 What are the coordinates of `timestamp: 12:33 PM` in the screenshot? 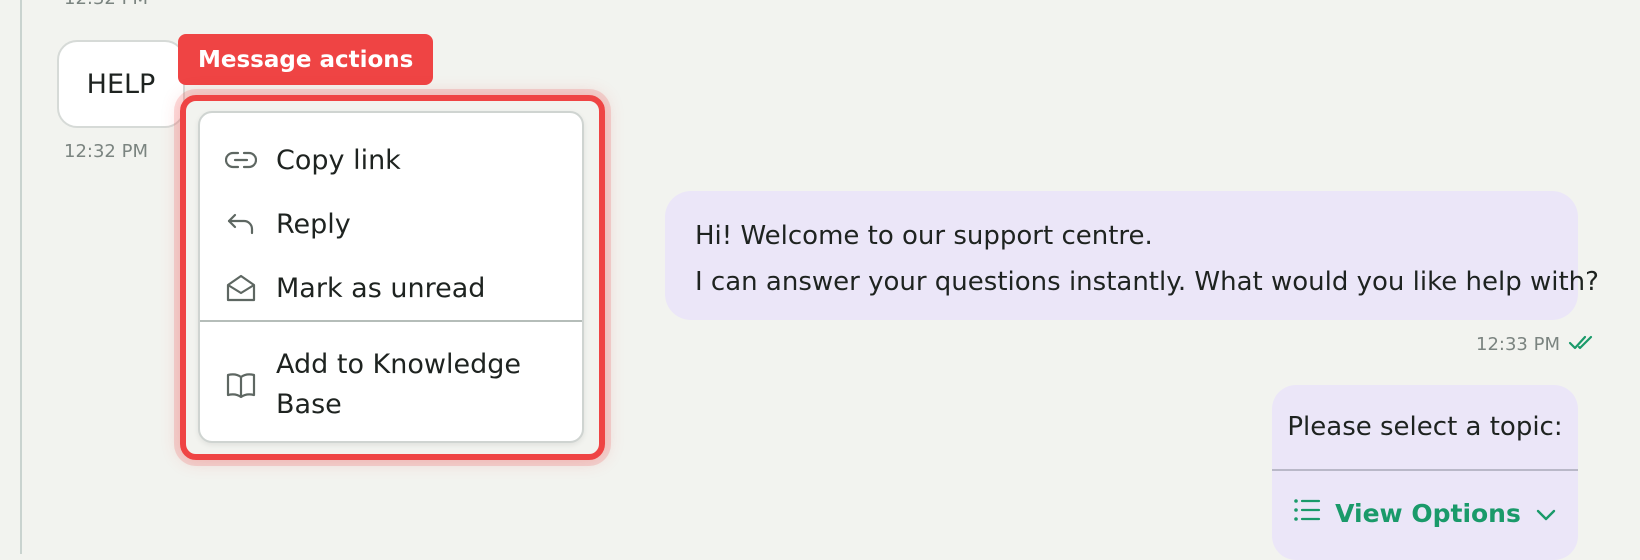 It's located at (1518, 344).